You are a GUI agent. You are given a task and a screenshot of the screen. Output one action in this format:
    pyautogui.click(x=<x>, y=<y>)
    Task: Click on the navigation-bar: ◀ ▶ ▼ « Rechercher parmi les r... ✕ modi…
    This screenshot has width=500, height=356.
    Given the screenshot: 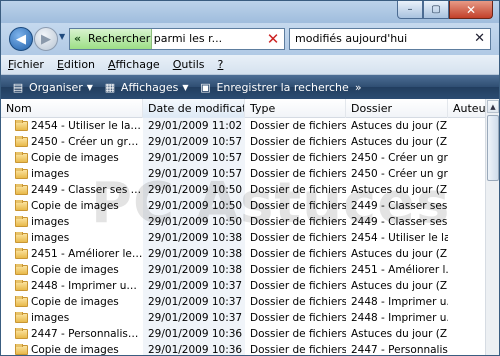 What is the action you would take?
    pyautogui.click(x=250, y=39)
    